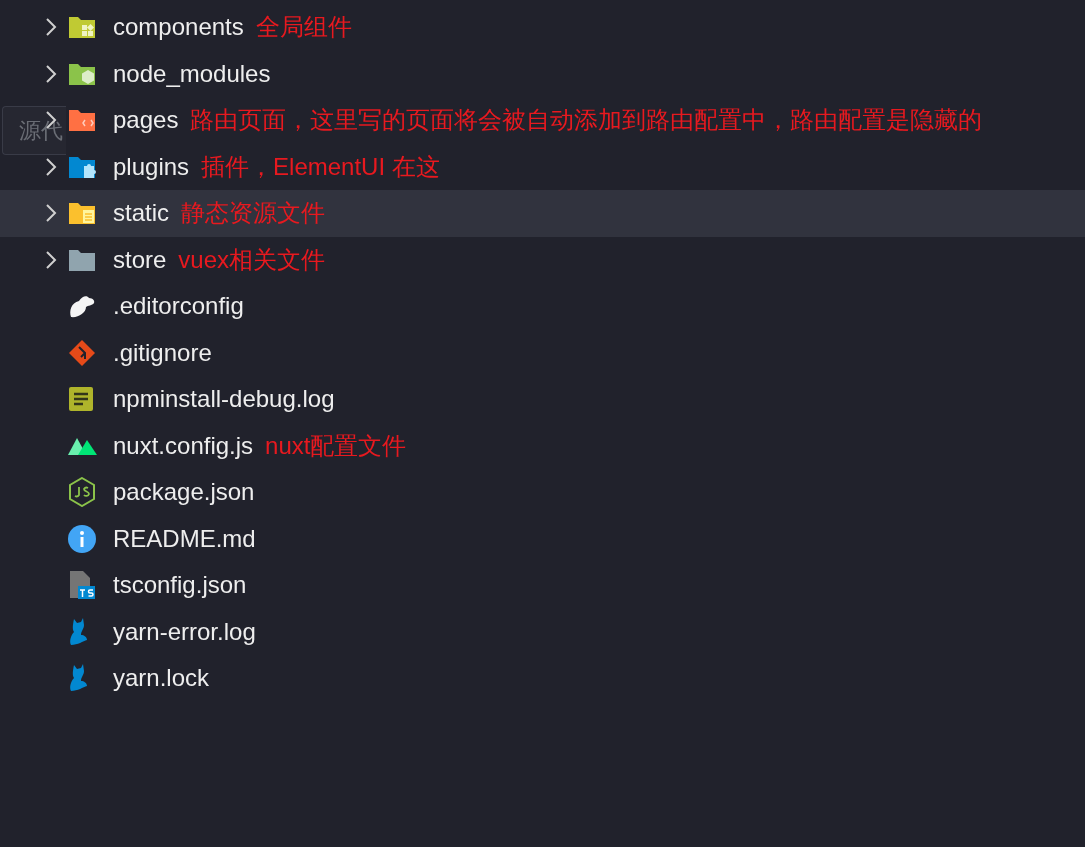  What do you see at coordinates (183, 445) in the screenshot?
I see `file-name: nuxt.config.js` at bounding box center [183, 445].